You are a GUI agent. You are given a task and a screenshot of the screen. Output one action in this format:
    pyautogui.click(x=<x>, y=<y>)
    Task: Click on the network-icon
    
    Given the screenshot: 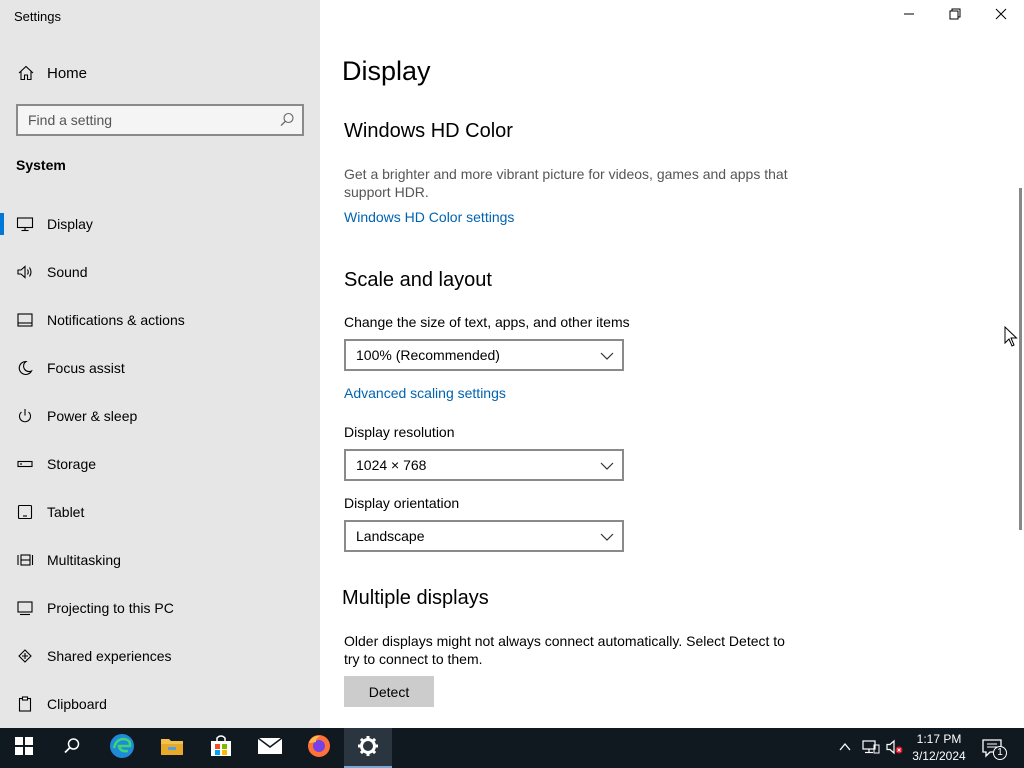 What is the action you would take?
    pyautogui.click(x=871, y=749)
    